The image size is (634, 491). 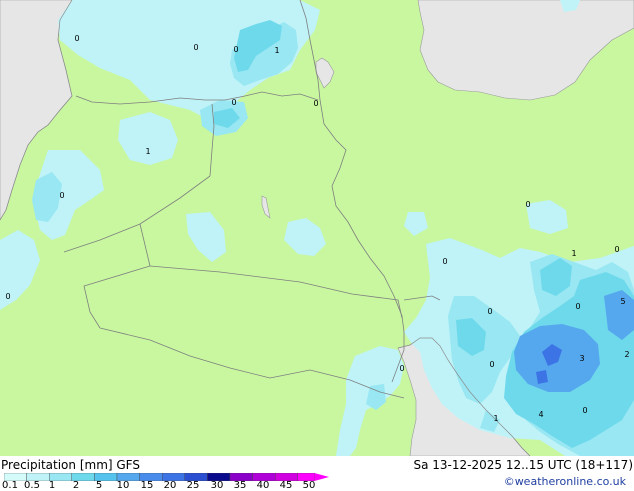 I want to click on value-label: 2, so click(x=626, y=354).